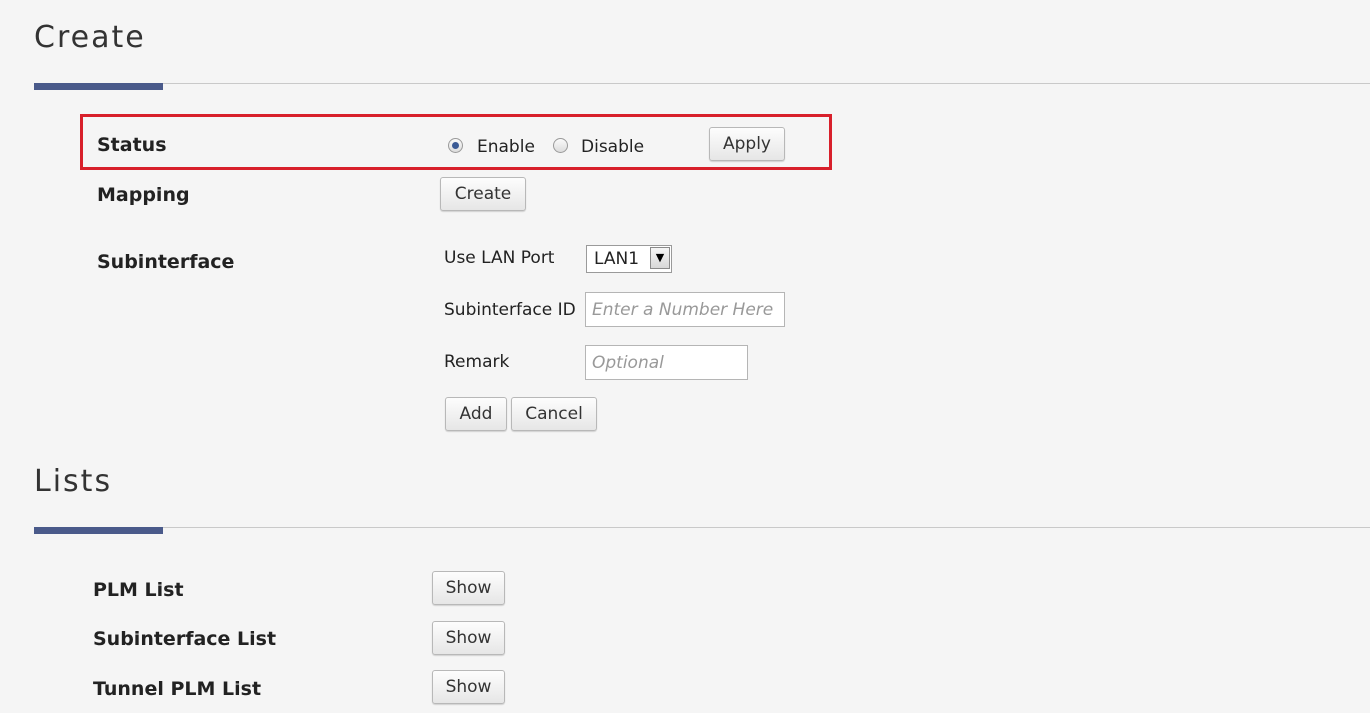 This screenshot has height=713, width=1370. What do you see at coordinates (98, 530) in the screenshot?
I see `lists-section-accent-bar` at bounding box center [98, 530].